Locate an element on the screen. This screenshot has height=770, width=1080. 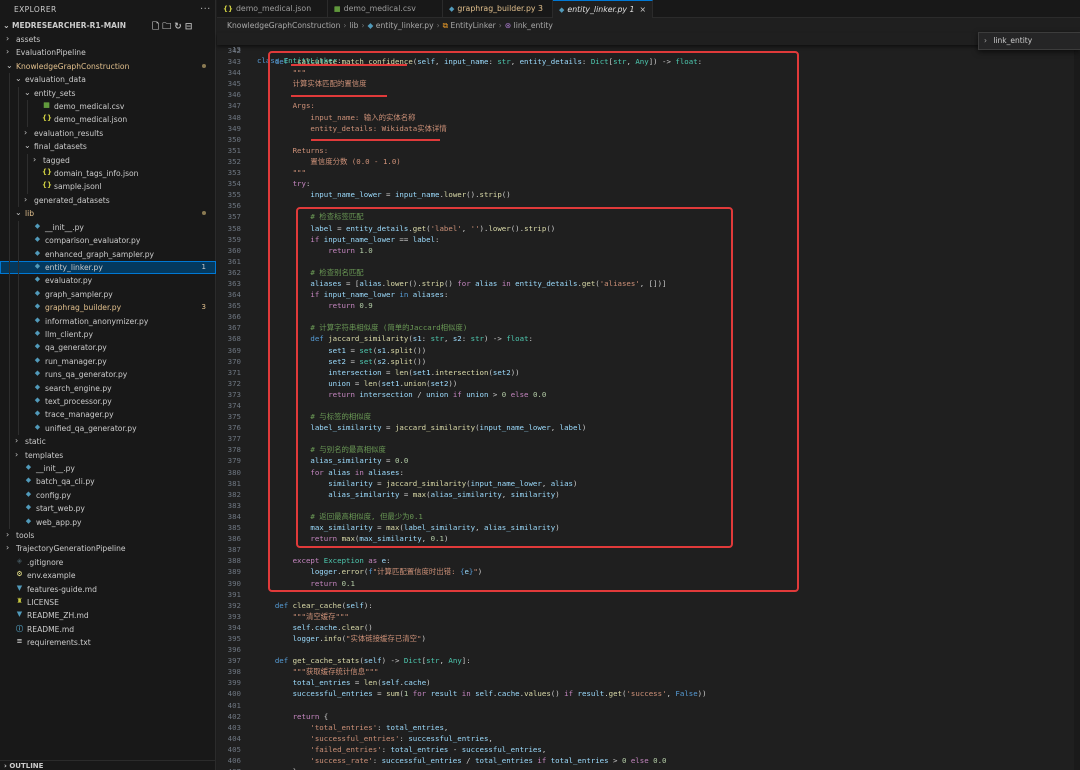
breadcrumb-item: lib is located at coordinates (353, 25).